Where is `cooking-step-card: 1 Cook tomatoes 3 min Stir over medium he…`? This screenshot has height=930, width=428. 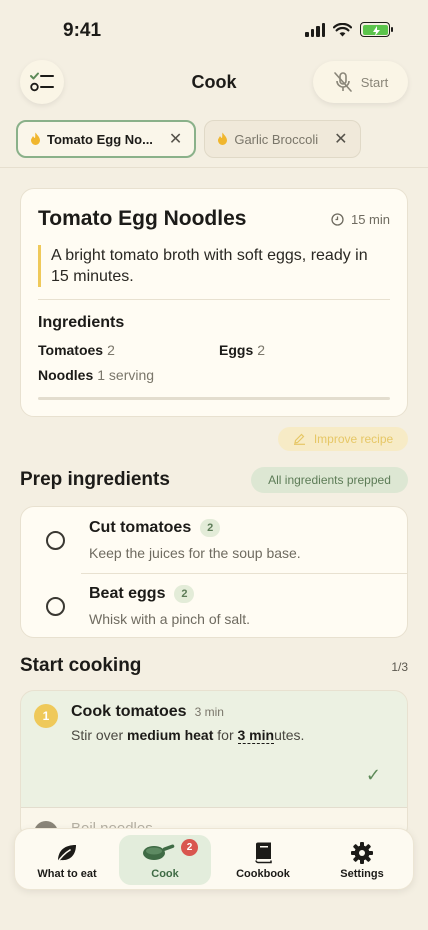 cooking-step-card: 1 Cook tomatoes 3 min Stir over medium he… is located at coordinates (214, 765).